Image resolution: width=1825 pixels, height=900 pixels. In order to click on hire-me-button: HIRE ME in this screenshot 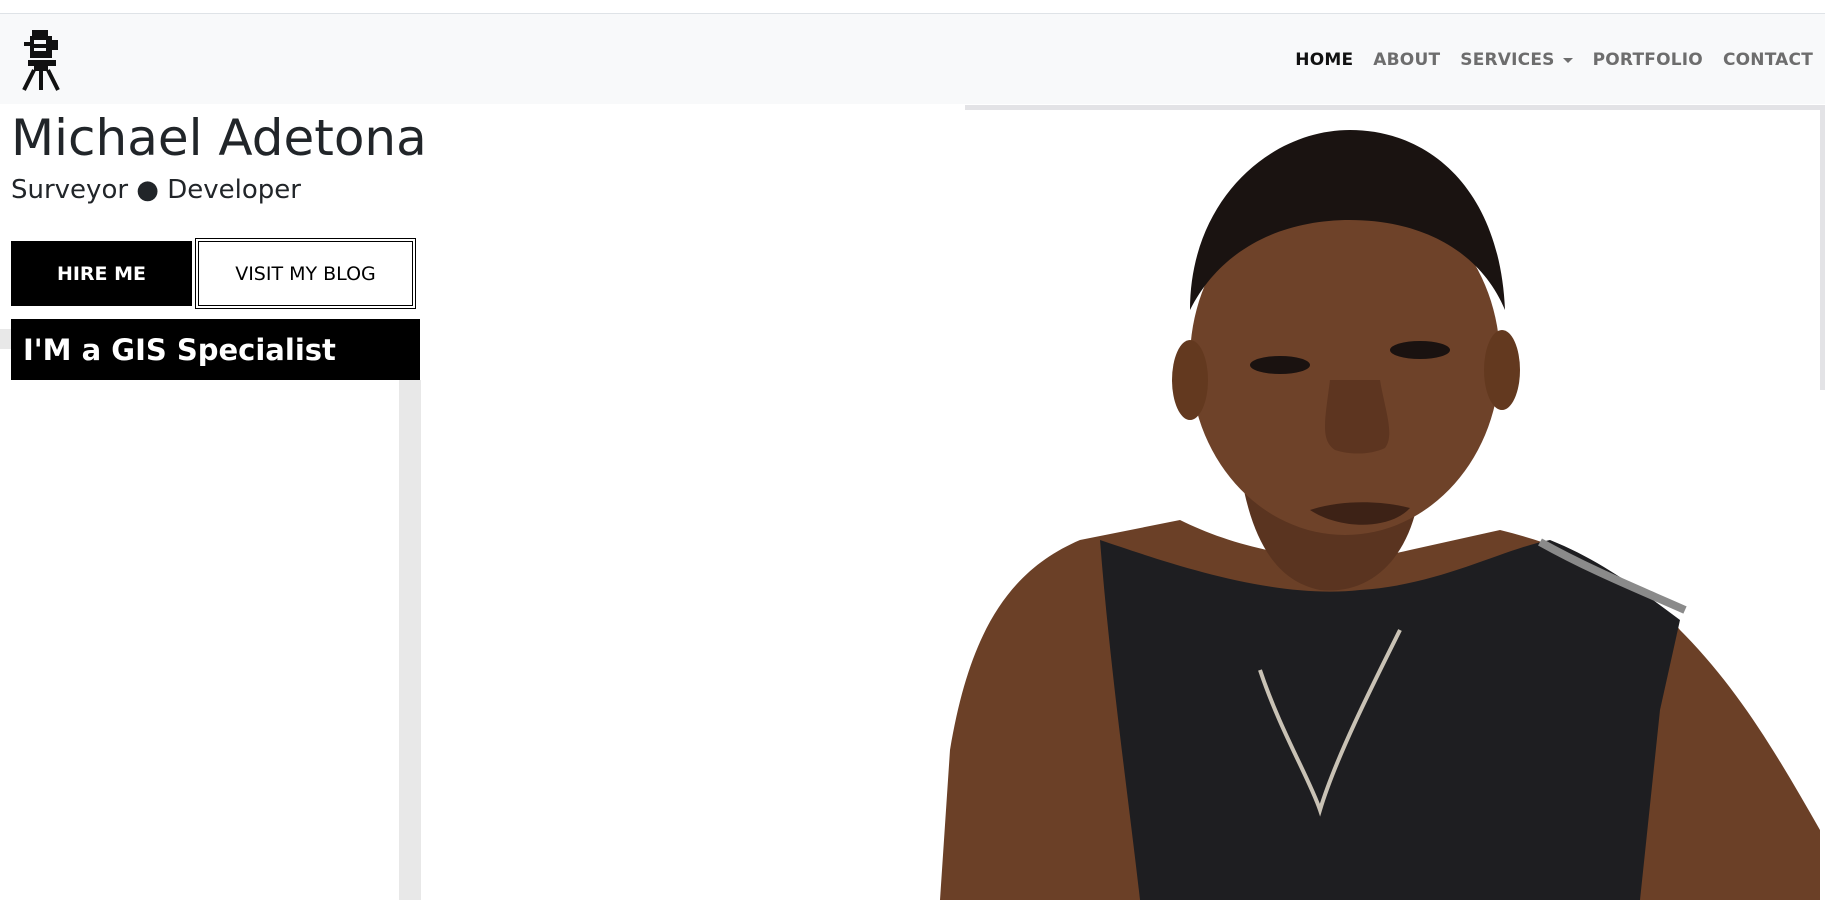, I will do `click(101, 273)`.